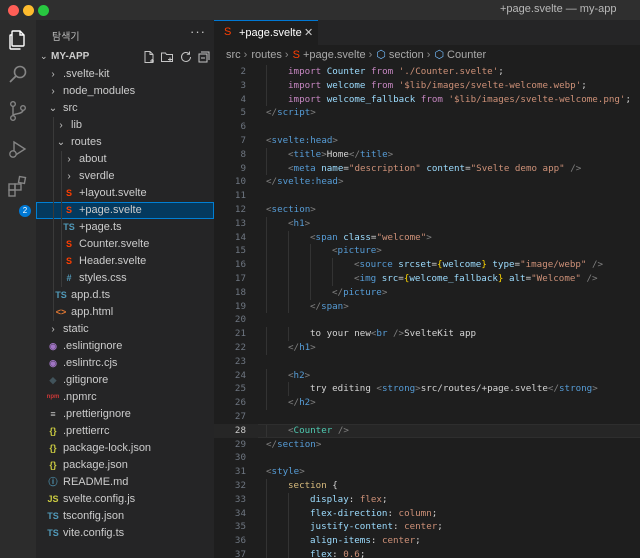 The image size is (640, 558). Describe the element at coordinates (427, 347) in the screenshot. I see `code-line: 22 </h1>` at that location.